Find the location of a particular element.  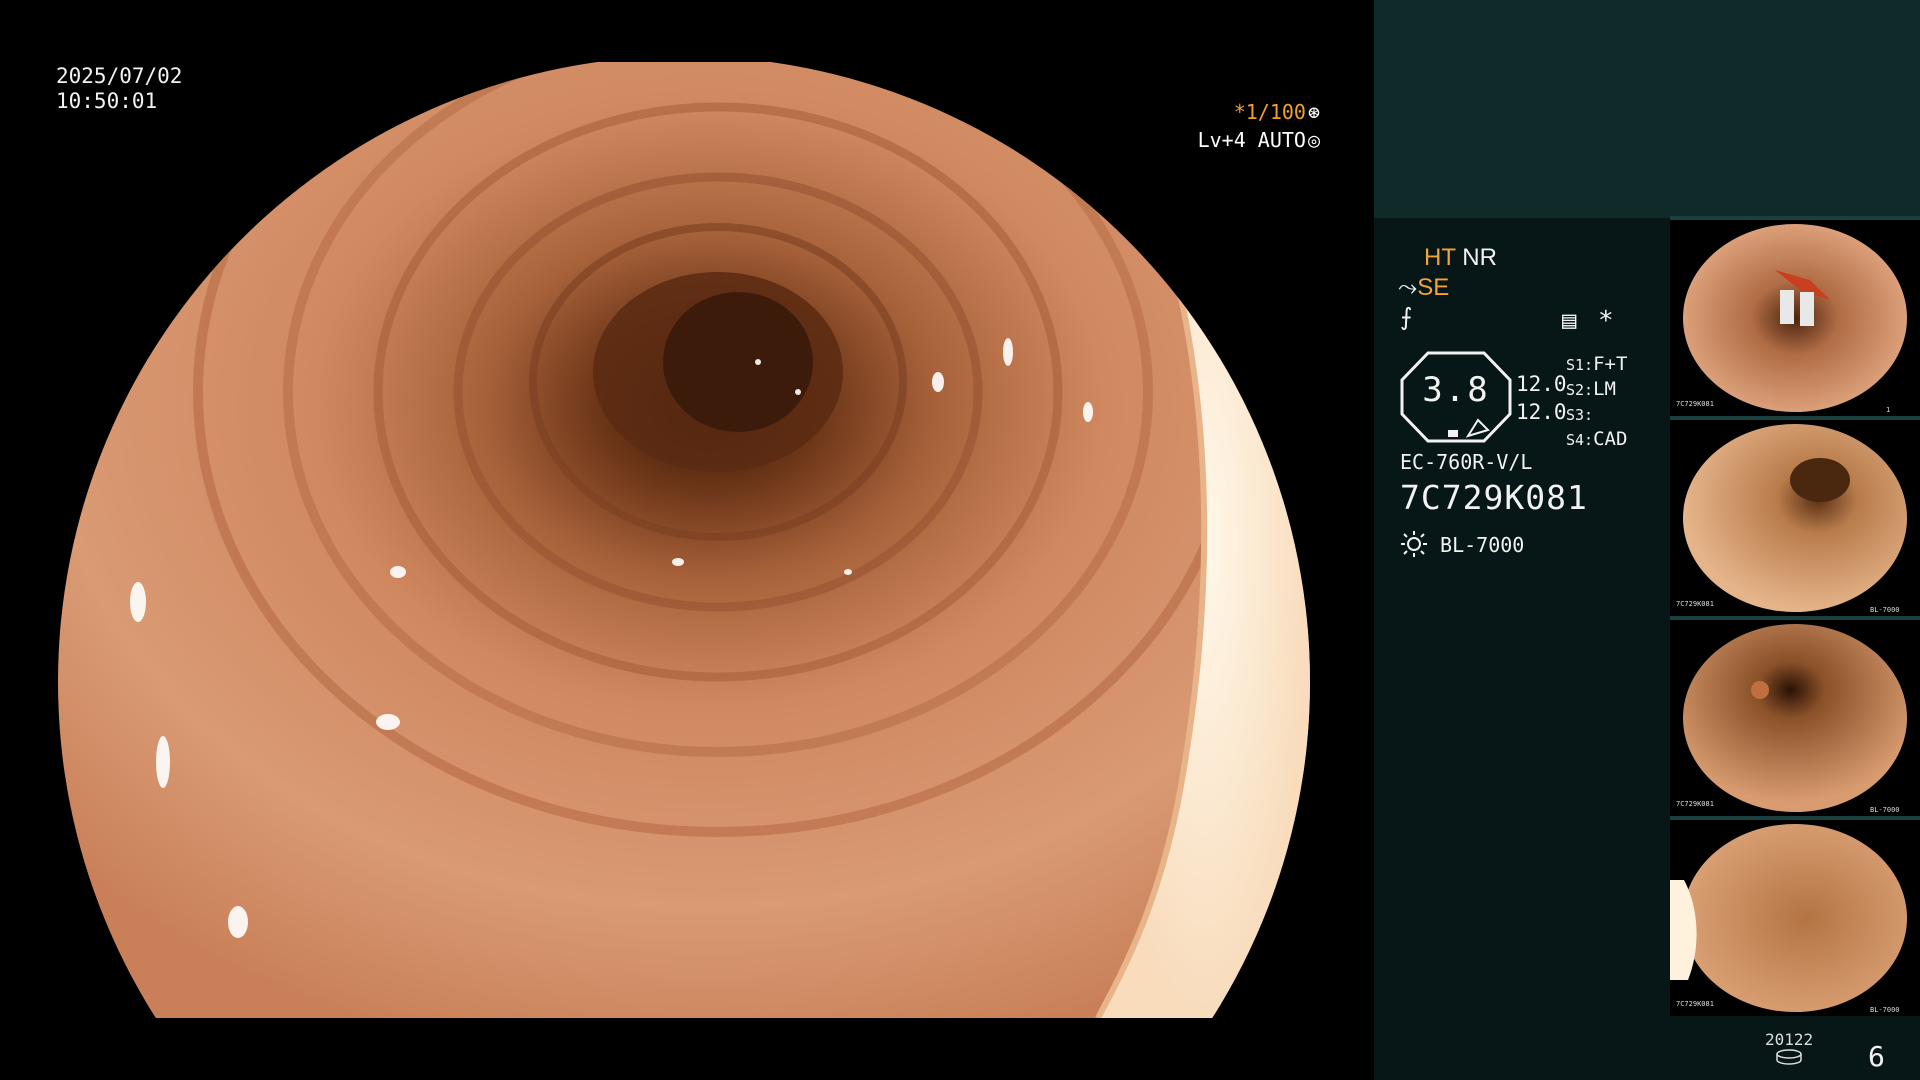

s3-label: S3: is located at coordinates (1580, 415).